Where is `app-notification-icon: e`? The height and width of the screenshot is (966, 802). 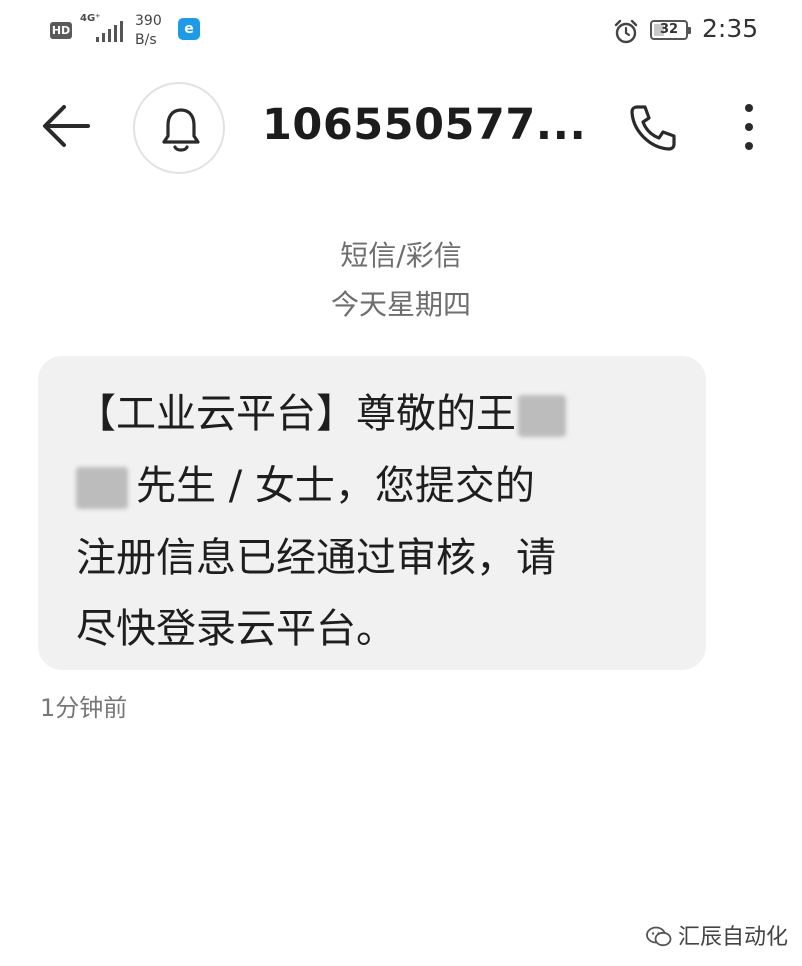
app-notification-icon: e is located at coordinates (189, 29).